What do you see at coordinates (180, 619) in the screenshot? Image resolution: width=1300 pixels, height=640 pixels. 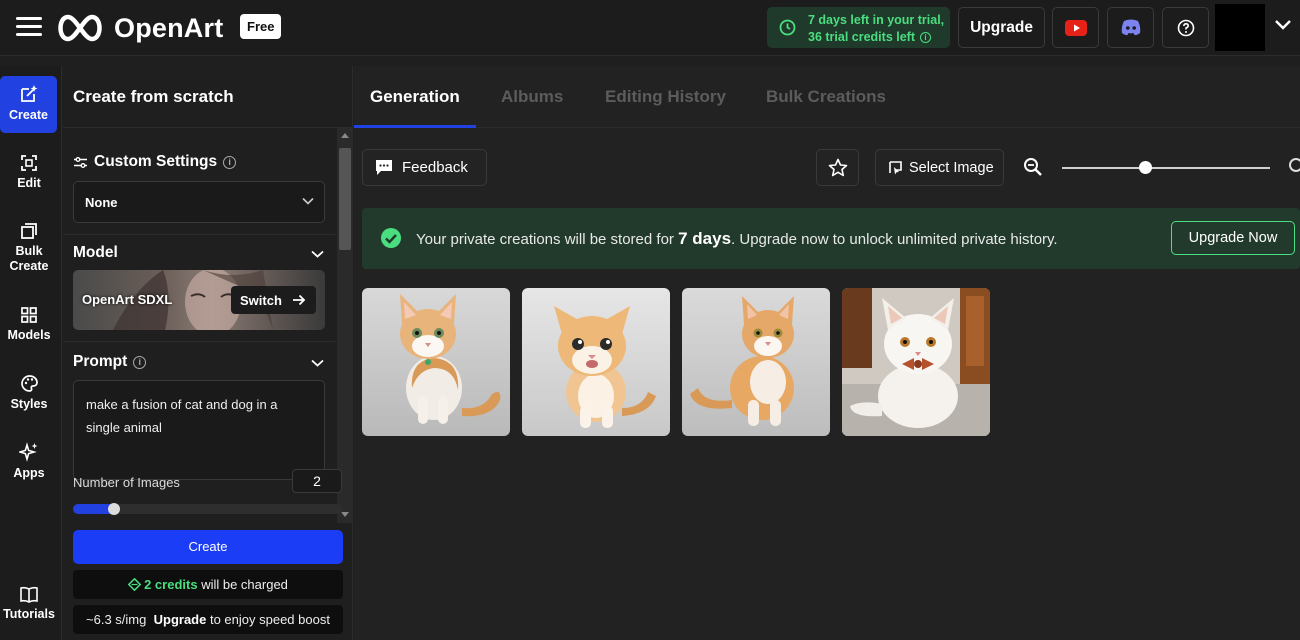 I see `speed-upgrade-link: Upgrade` at bounding box center [180, 619].